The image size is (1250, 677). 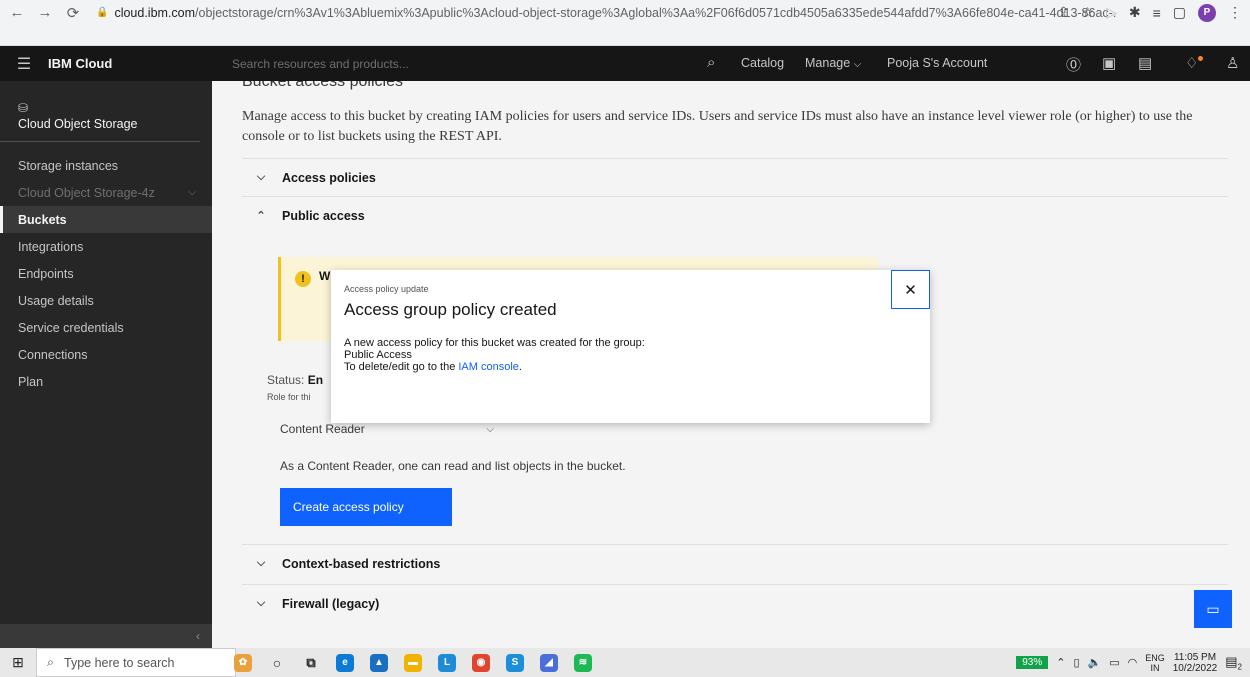 I want to click on chrome-icon: ◉, so click(x=481, y=662).